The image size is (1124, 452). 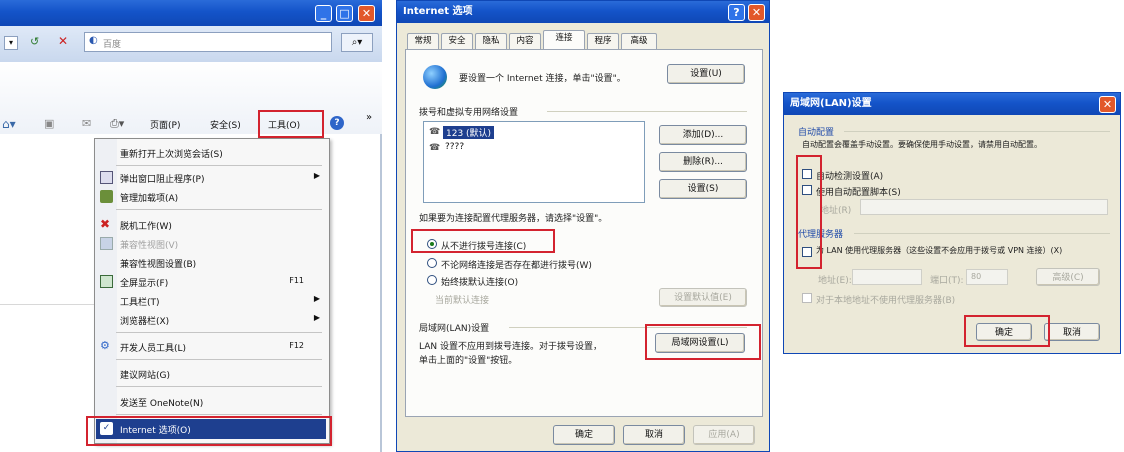 What do you see at coordinates (432, 280) in the screenshot?
I see `radio-always-dial` at bounding box center [432, 280].